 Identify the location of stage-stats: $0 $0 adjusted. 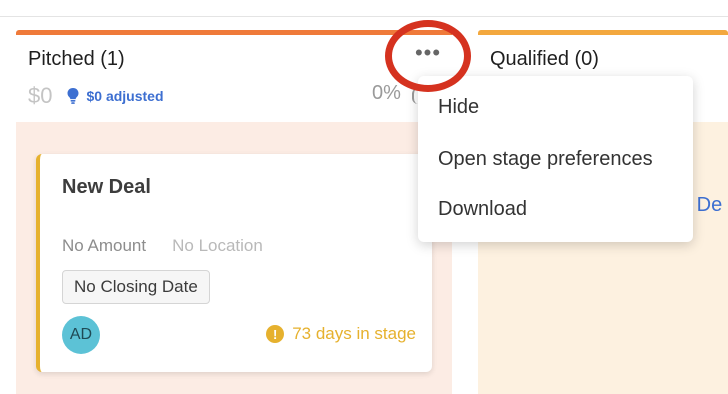
(96, 96).